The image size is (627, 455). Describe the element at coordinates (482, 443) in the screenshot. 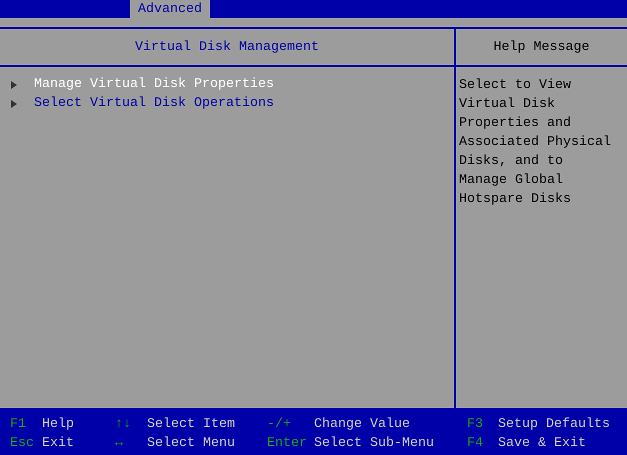

I see `shortcut-key: F4` at that location.